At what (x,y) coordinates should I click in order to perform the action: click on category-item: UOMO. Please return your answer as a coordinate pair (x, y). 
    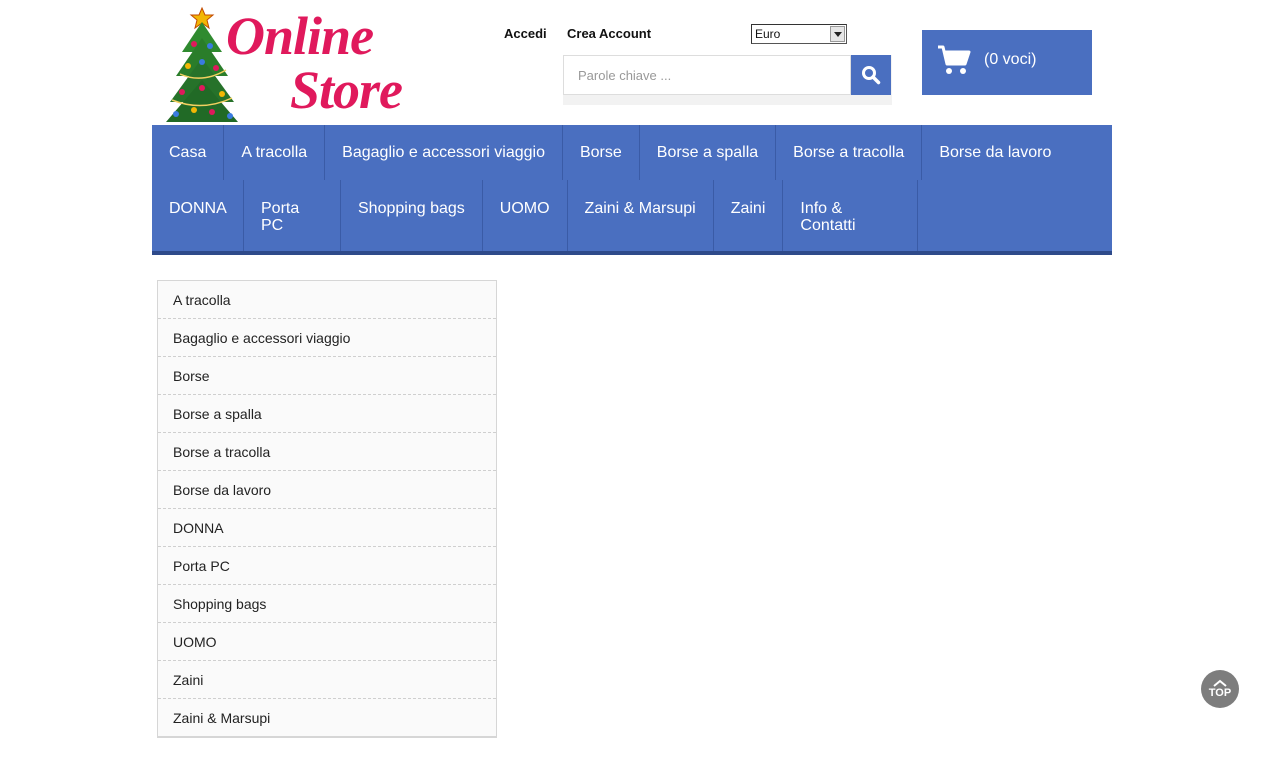
    Looking at the image, I should click on (327, 642).